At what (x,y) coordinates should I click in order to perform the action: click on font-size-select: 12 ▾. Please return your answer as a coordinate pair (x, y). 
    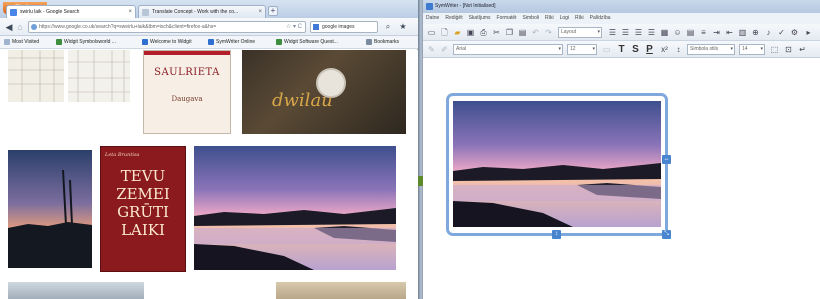
    Looking at the image, I should click on (582, 49).